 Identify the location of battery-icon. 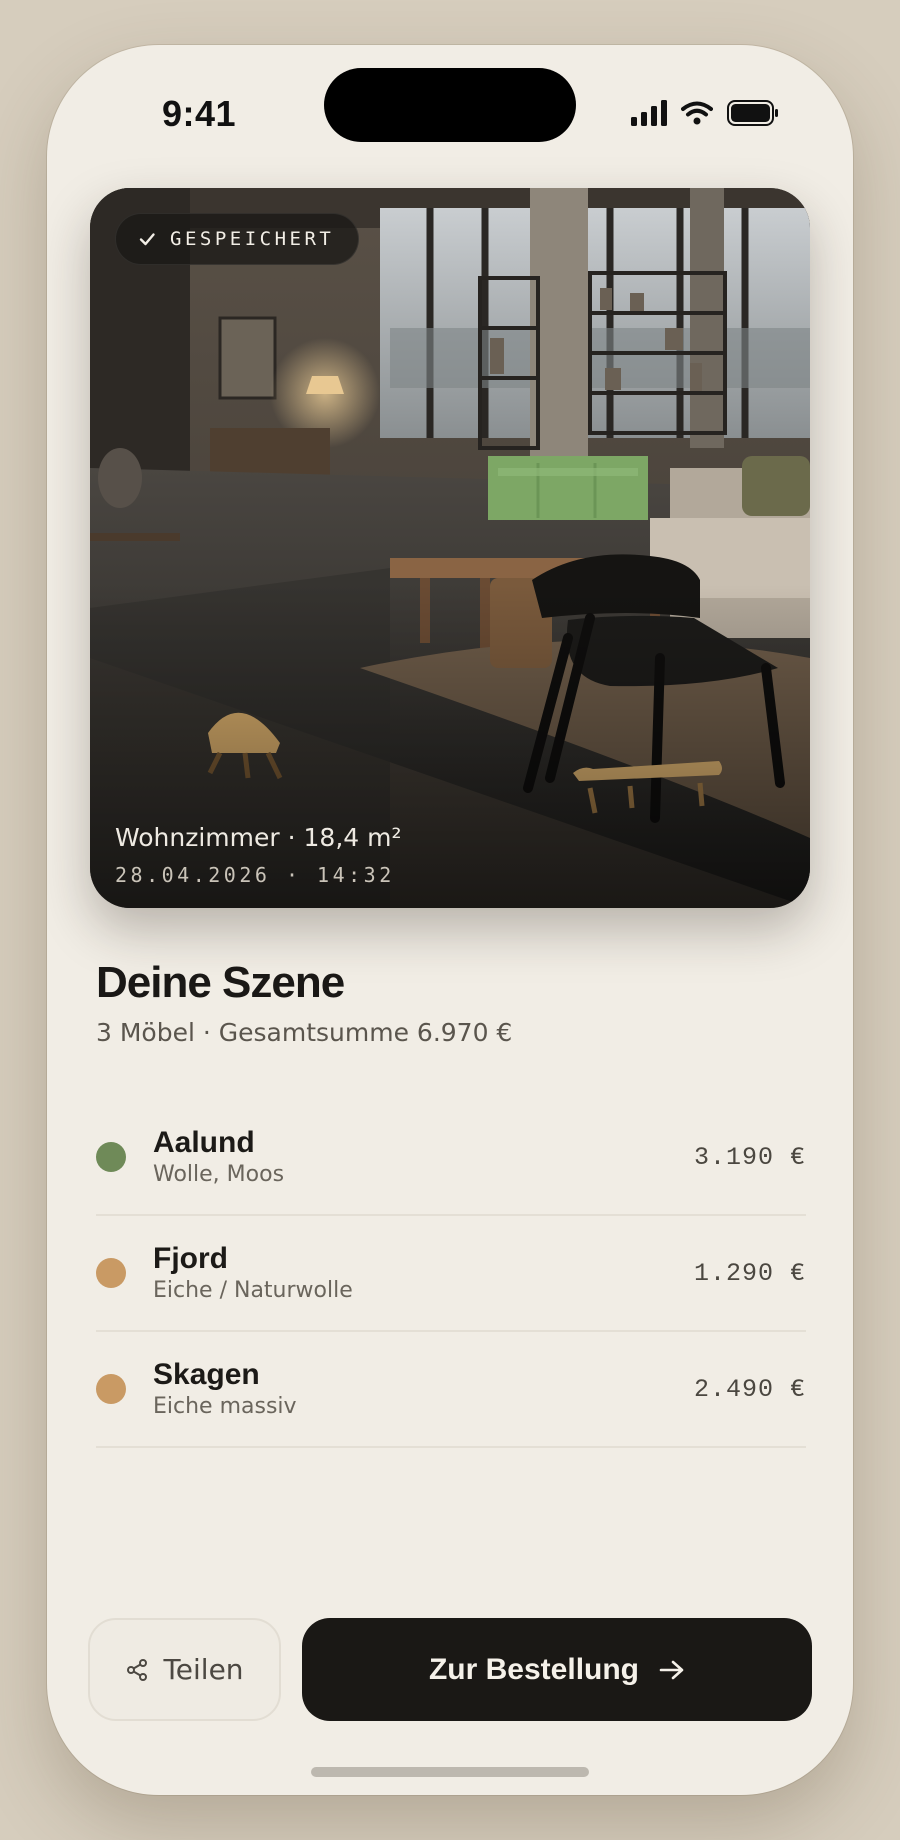
(752, 113).